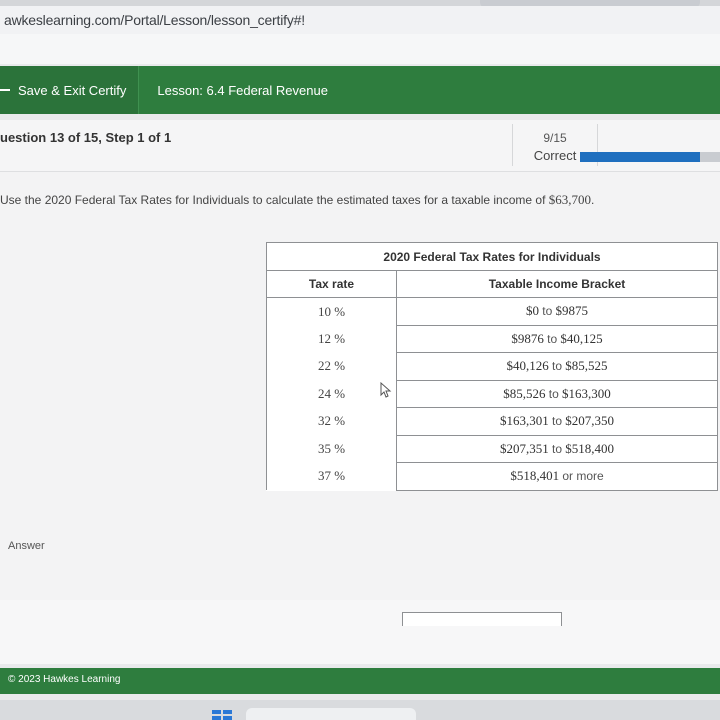 This screenshot has width=720, height=720. I want to click on bracket-high: $9875, so click(572, 311).